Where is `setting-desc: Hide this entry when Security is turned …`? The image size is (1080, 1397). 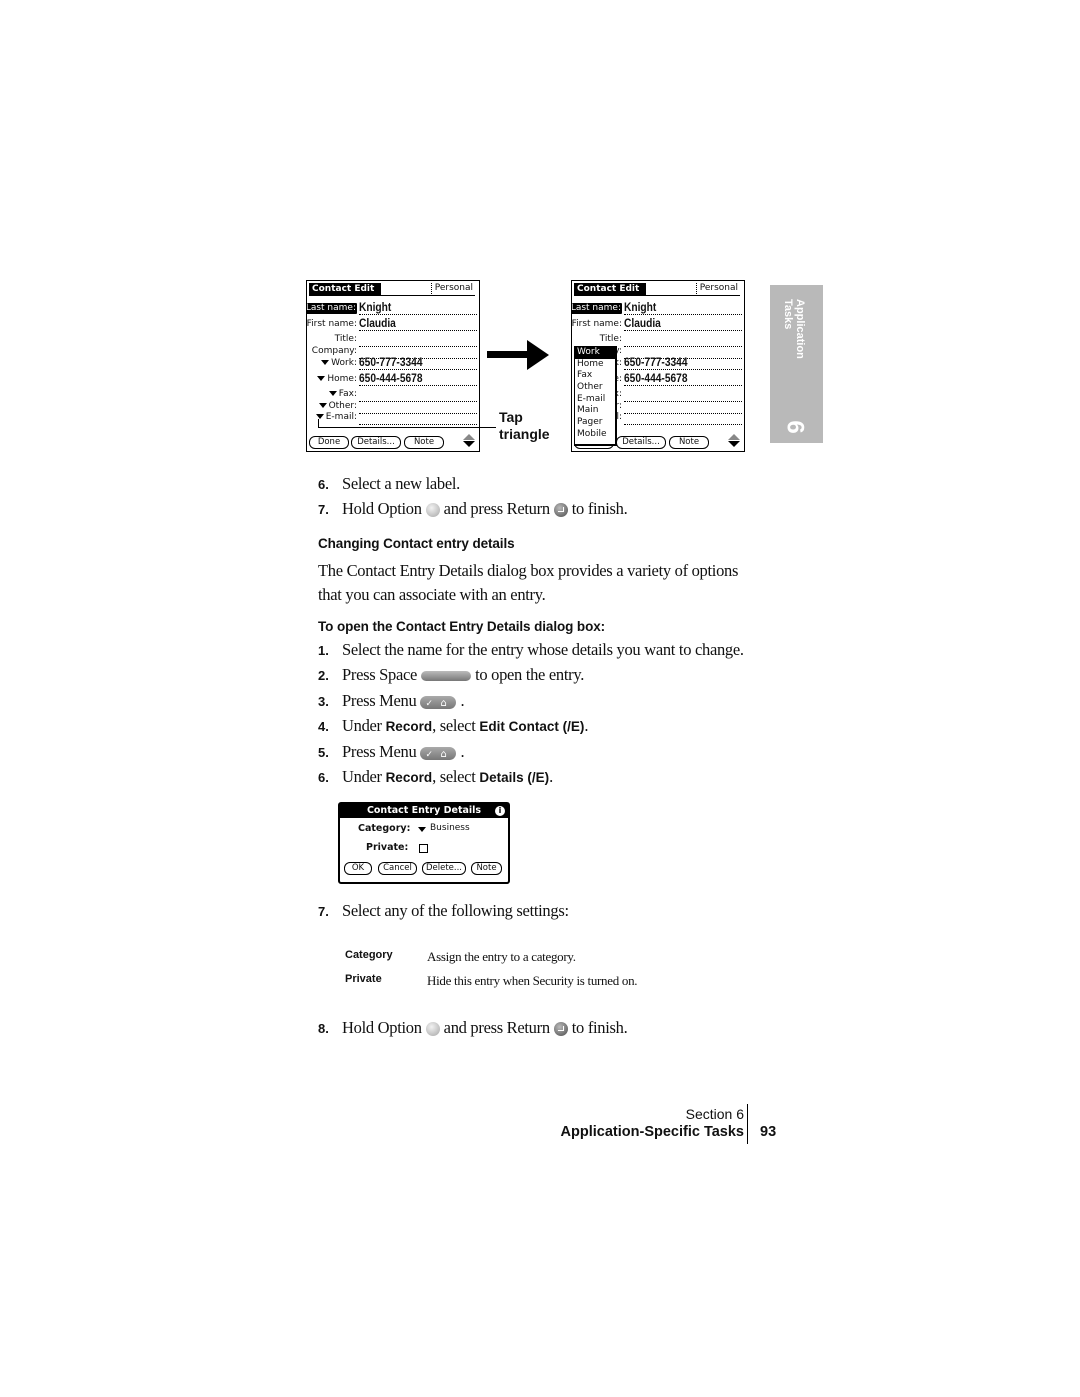 setting-desc: Hide this entry when Security is turned … is located at coordinates (532, 980).